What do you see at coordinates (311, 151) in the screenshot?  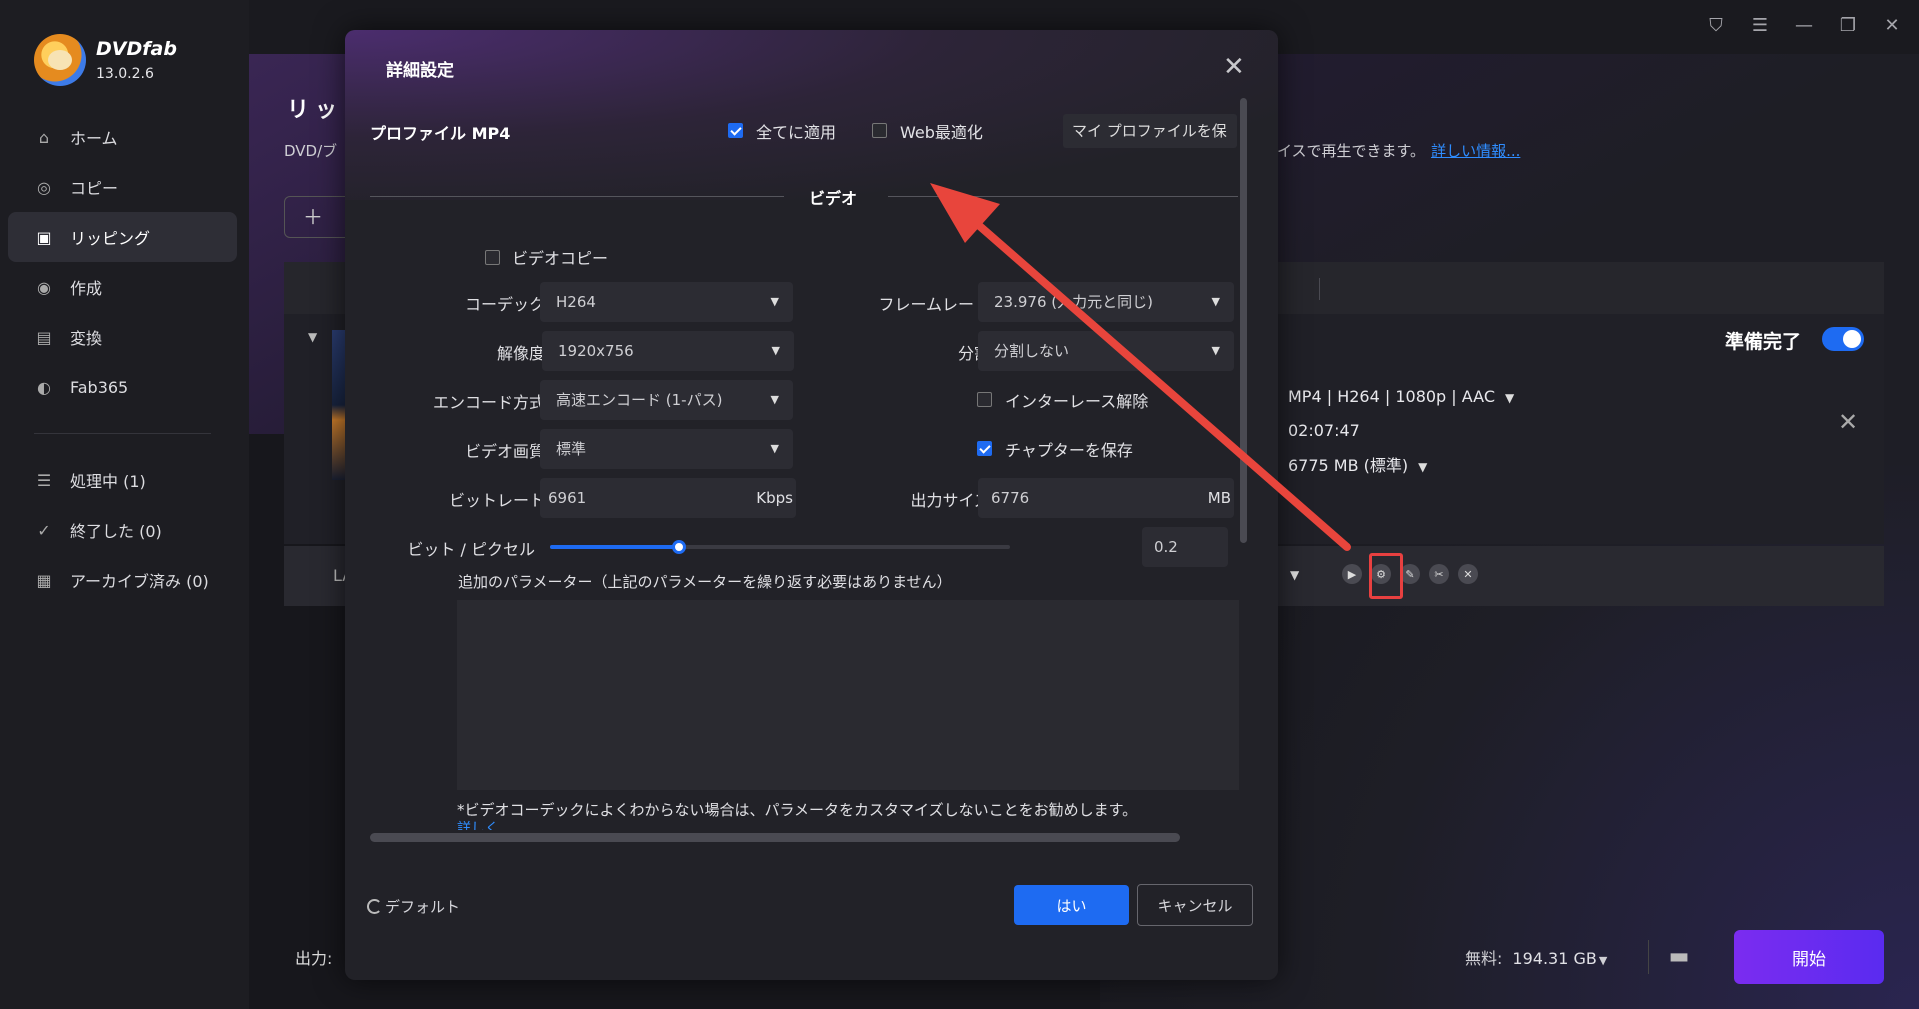 I see `page-description: DVD/ブ` at bounding box center [311, 151].